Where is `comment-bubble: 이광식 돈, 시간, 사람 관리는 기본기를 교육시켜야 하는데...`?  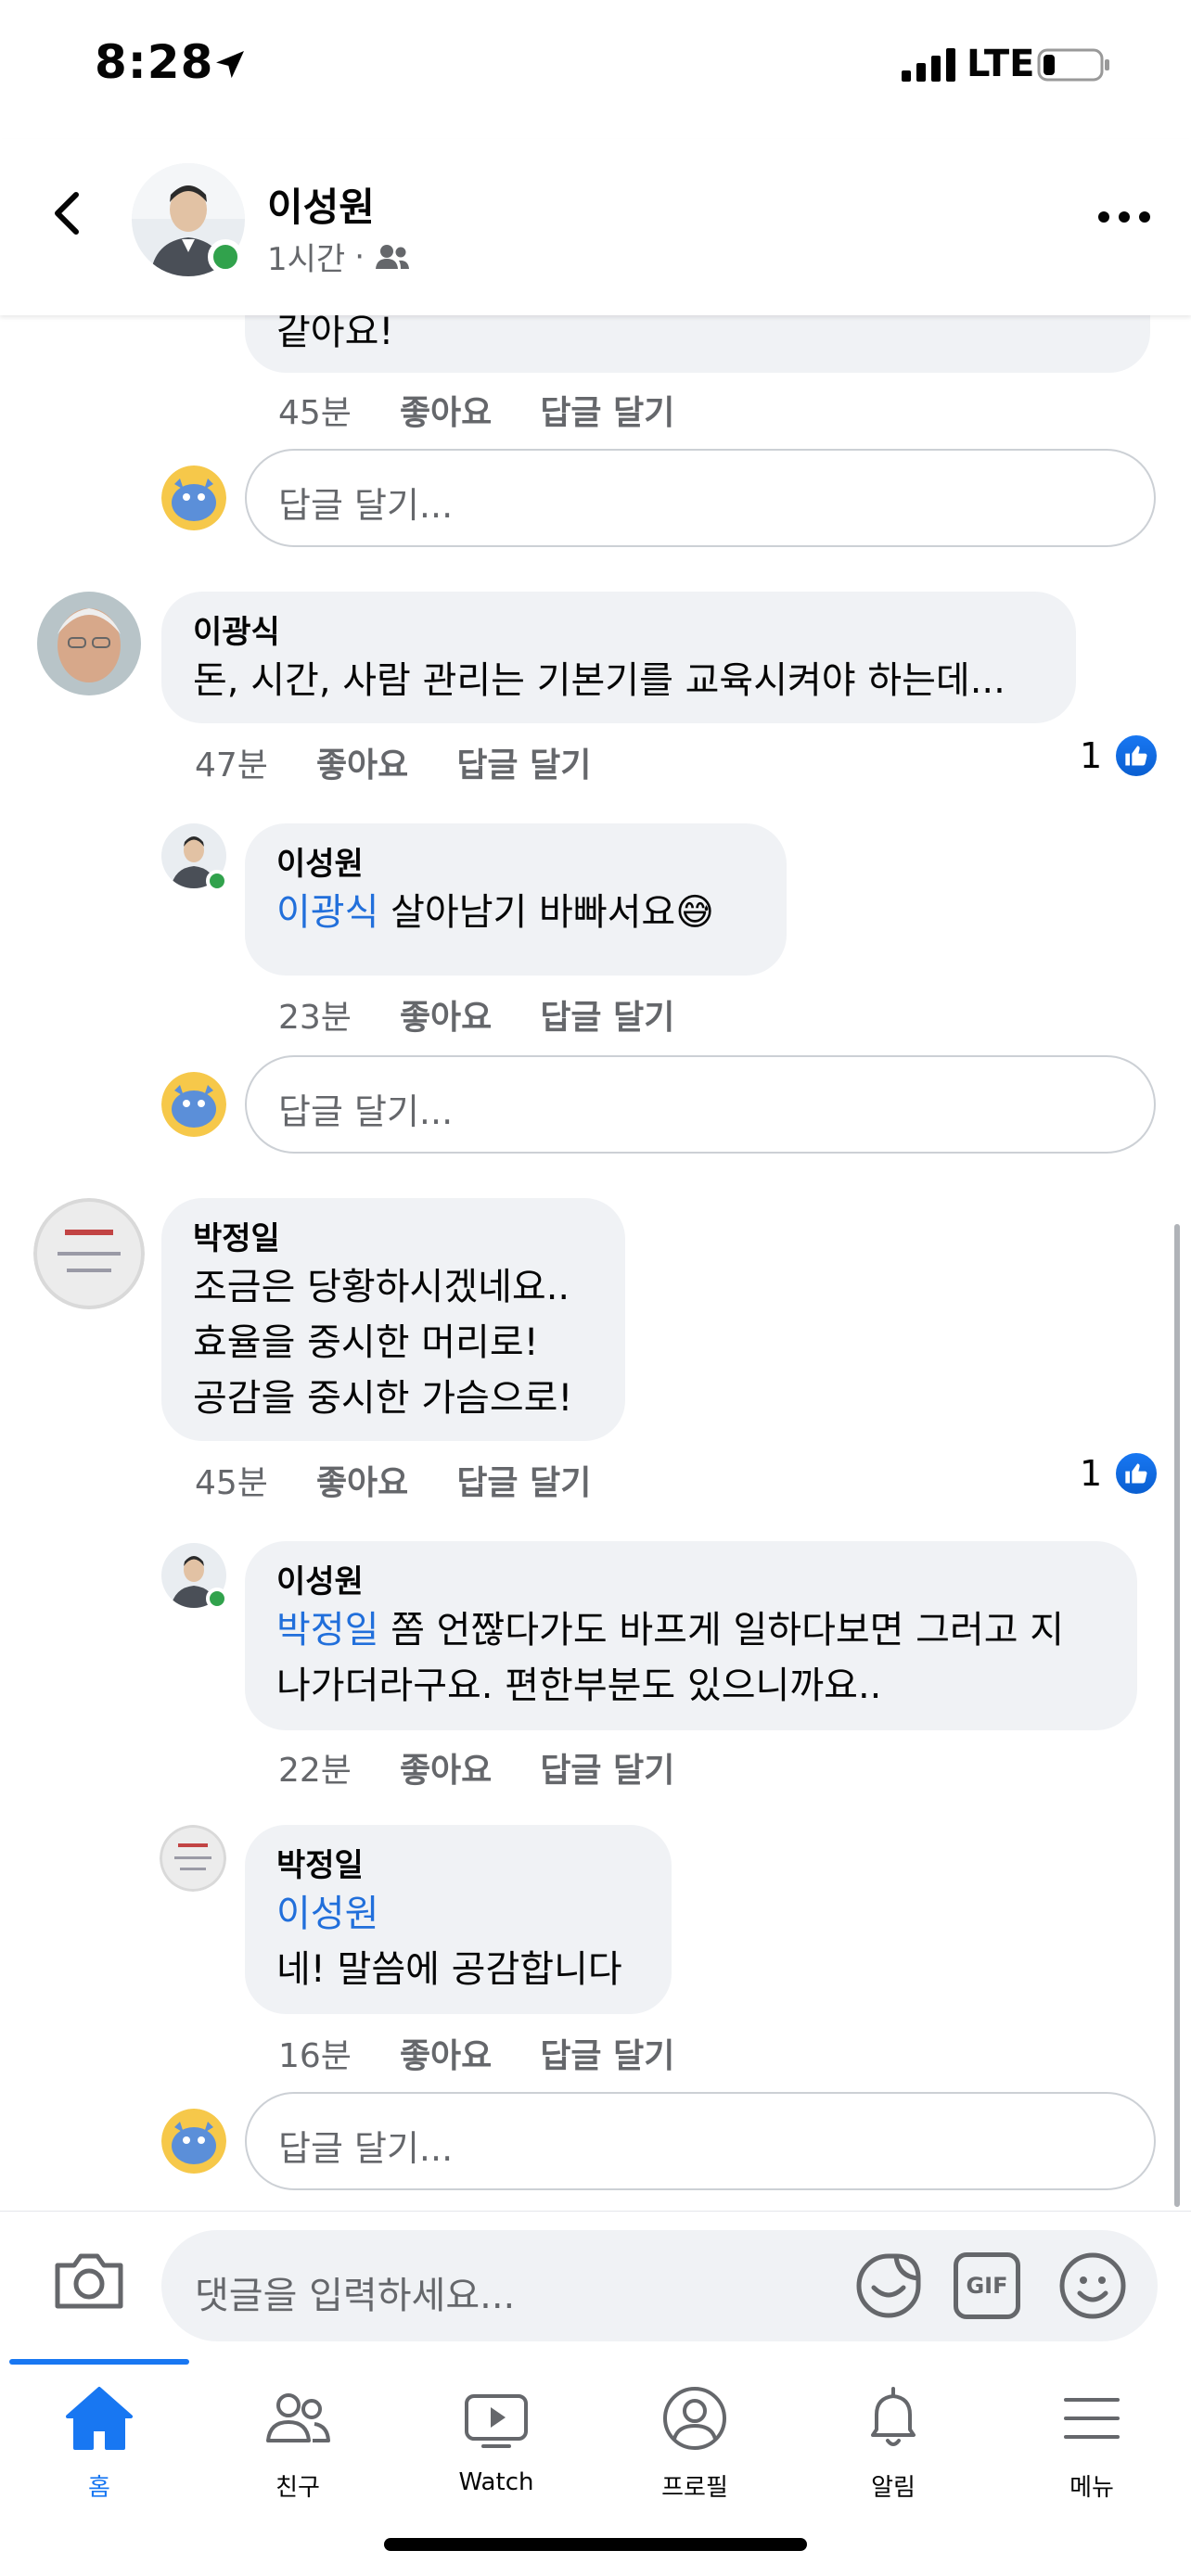
comment-bubble: 이광식 돈, 시간, 사람 관리는 기본기를 교육시켜야 하는데... is located at coordinates (618, 657).